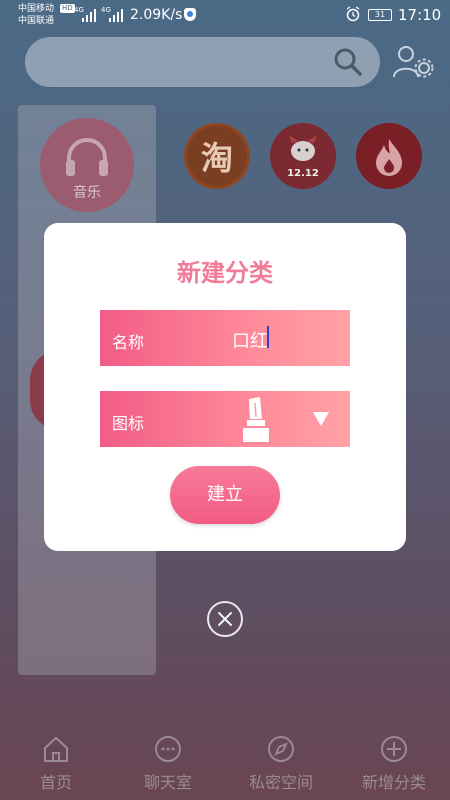 The image size is (450, 800). What do you see at coordinates (167, 782) in the screenshot?
I see `nav-chat-label: 聊天室` at bounding box center [167, 782].